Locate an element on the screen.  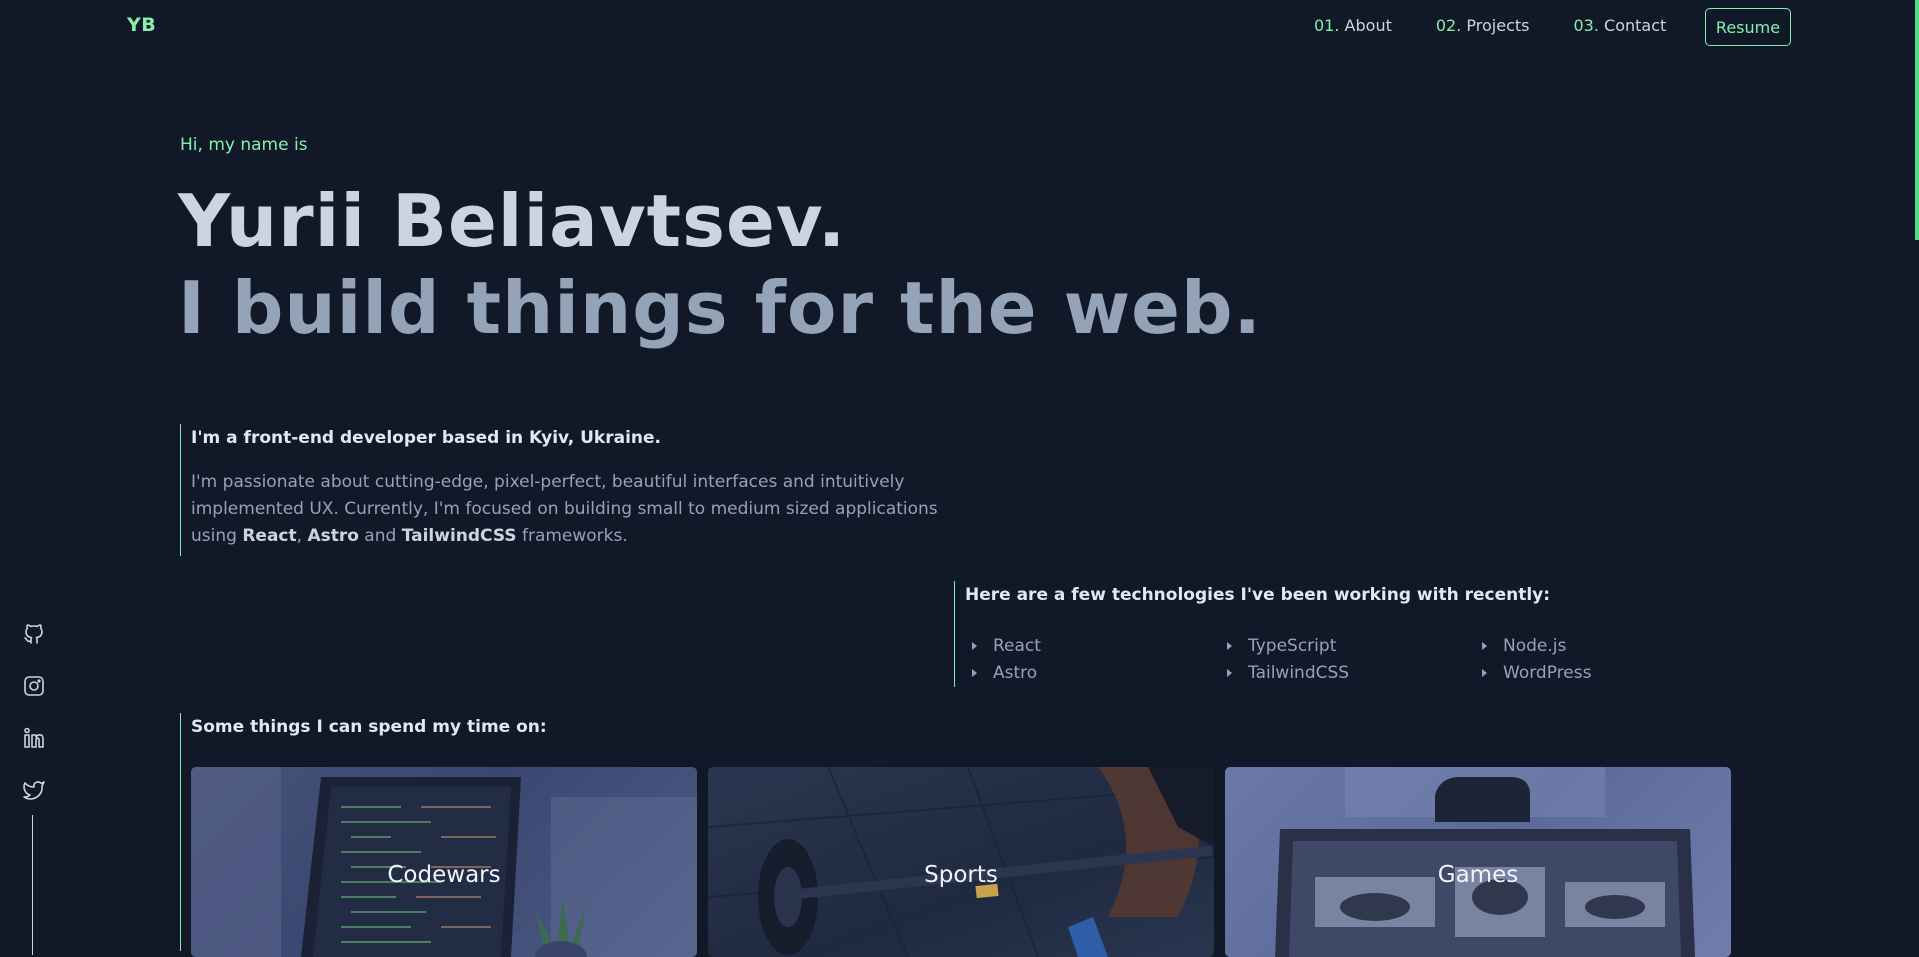
nav-links: 01. About 02. Projects 03. Contact is located at coordinates (1490, 25).